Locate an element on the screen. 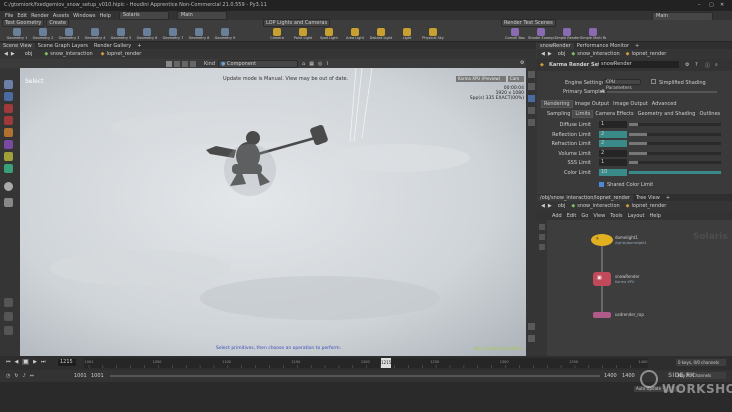  net-menu-edit: Edit is located at coordinates (572, 216).